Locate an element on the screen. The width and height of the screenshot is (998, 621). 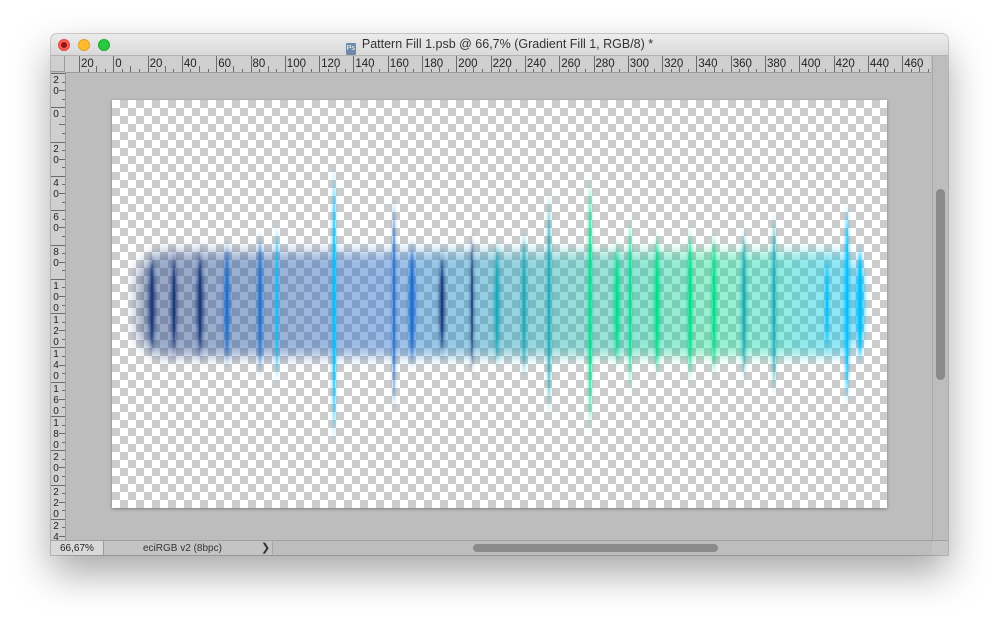
horizontal-scroll-thumb is located at coordinates (595, 548).